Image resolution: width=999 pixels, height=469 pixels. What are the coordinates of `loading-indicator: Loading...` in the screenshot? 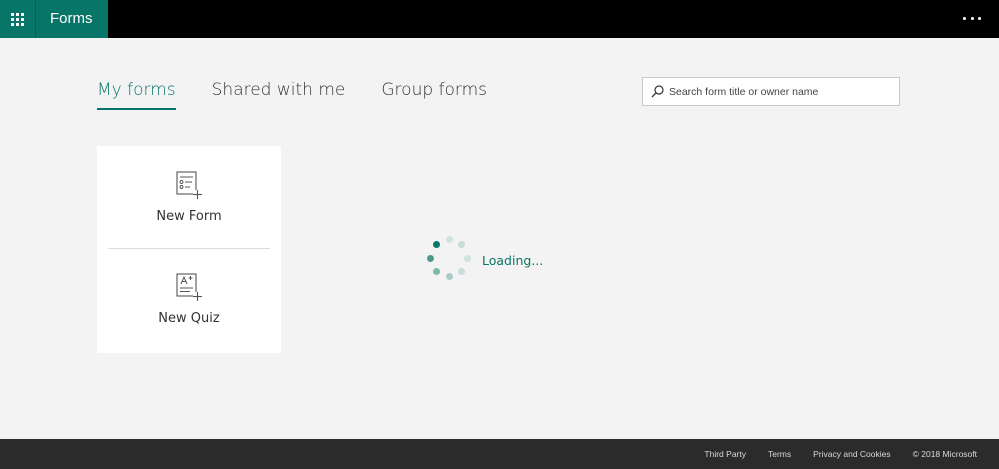 It's located at (484, 259).